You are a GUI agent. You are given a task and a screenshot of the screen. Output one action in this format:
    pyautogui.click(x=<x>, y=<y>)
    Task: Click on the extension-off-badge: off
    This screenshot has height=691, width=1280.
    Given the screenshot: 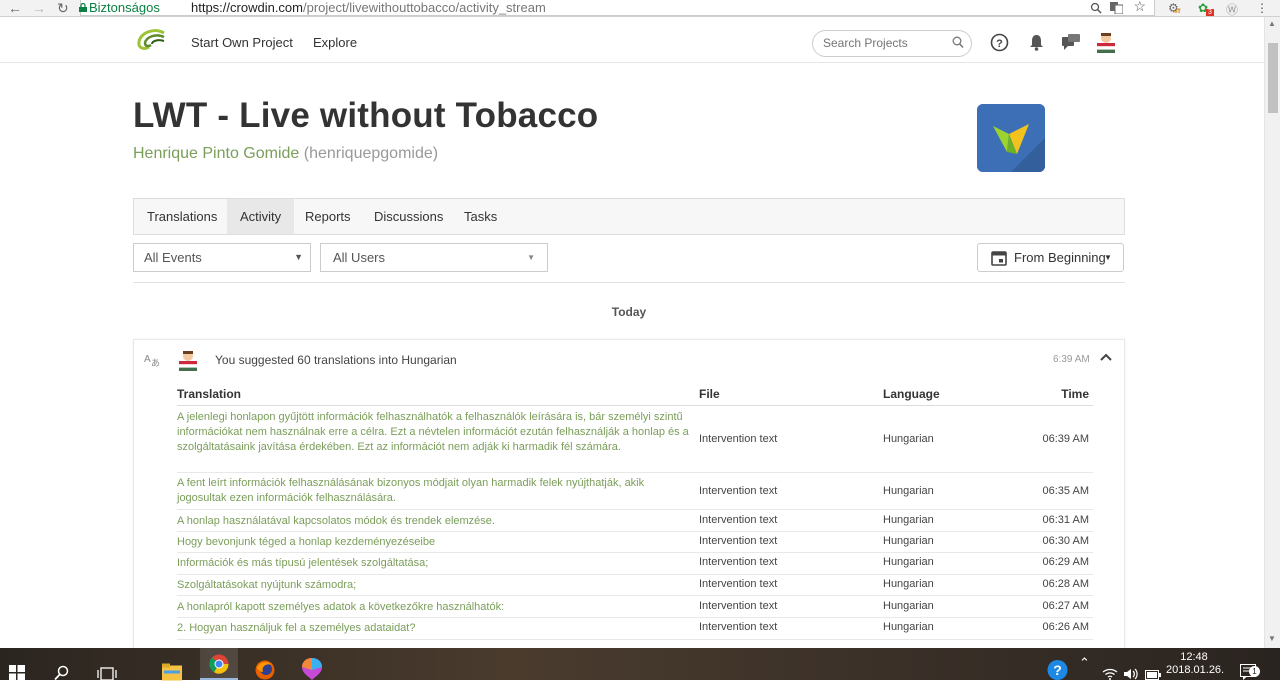 What is the action you would take?
    pyautogui.click(x=1177, y=12)
    